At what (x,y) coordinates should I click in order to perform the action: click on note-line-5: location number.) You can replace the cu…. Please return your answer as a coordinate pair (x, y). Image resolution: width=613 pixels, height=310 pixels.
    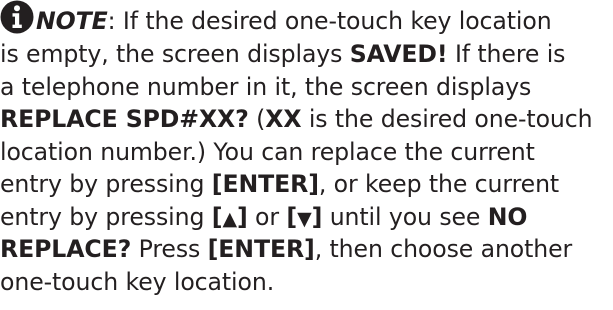
    Looking at the image, I should click on (306, 152).